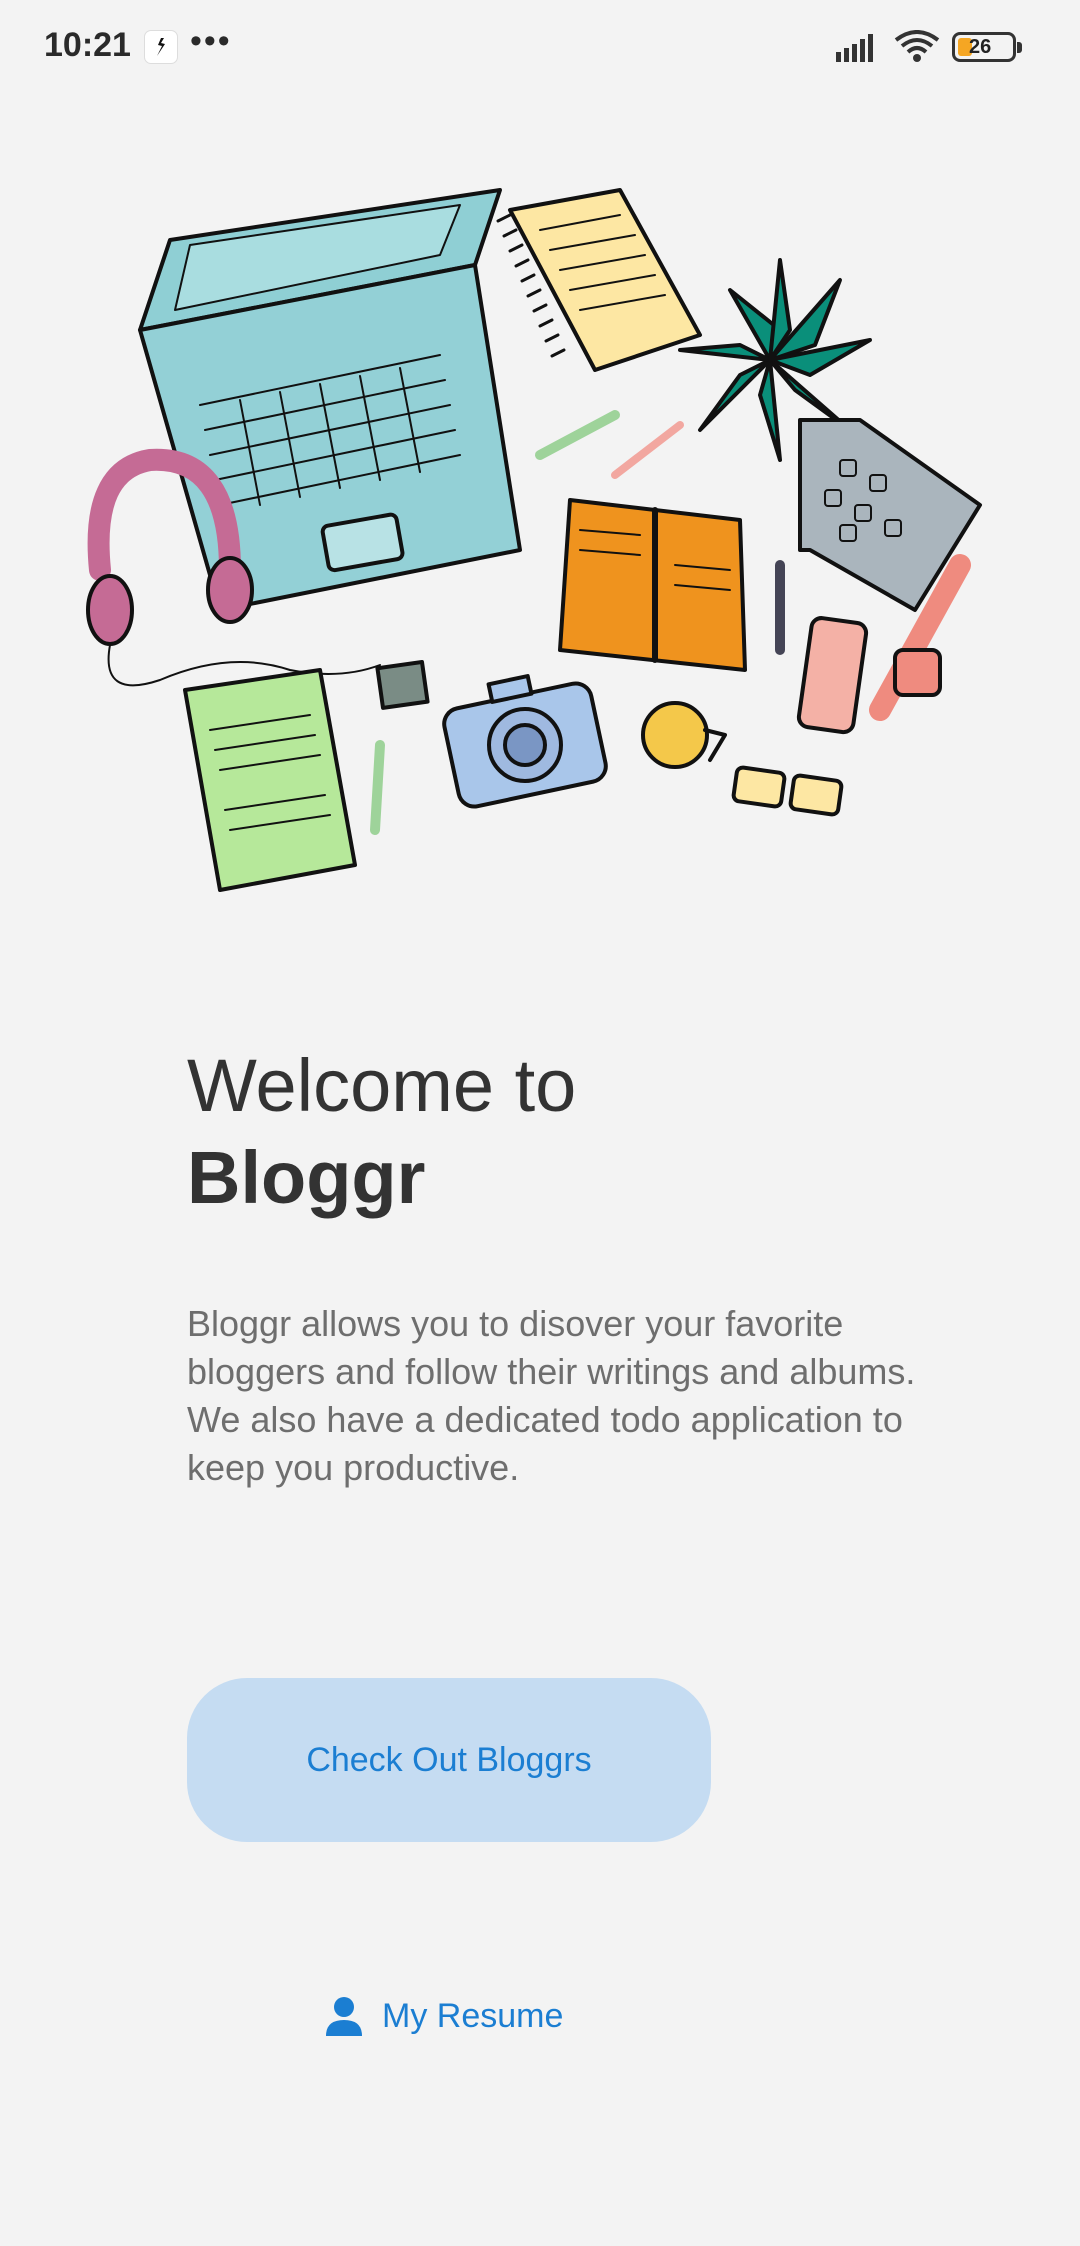  Describe the element at coordinates (87, 45) in the screenshot. I see `status-time: 10:21` at that location.